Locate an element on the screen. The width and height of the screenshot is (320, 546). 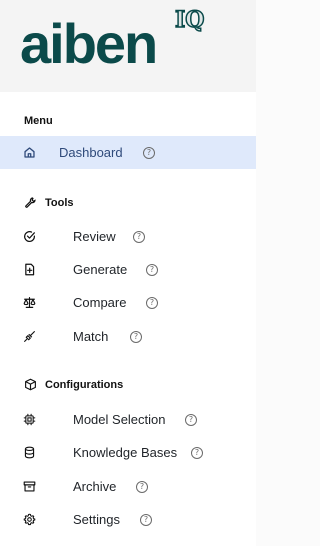
wrench-icon is located at coordinates (30, 202).